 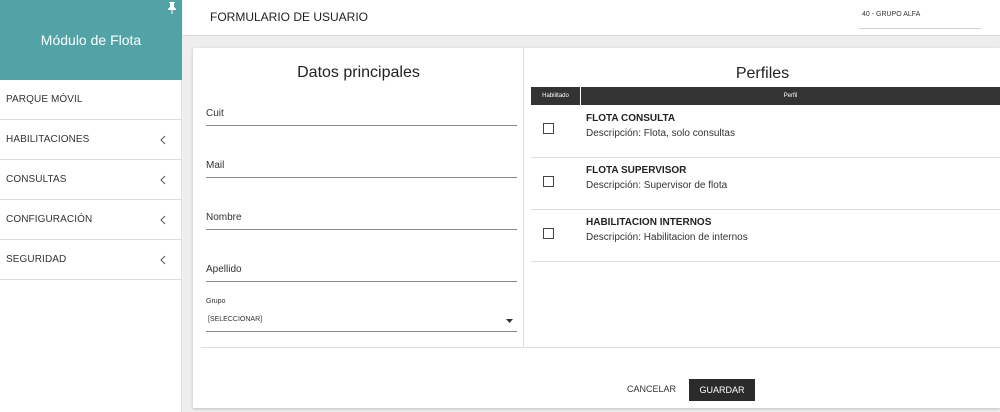 What do you see at coordinates (509, 321) in the screenshot?
I see `caret-down-icon` at bounding box center [509, 321].